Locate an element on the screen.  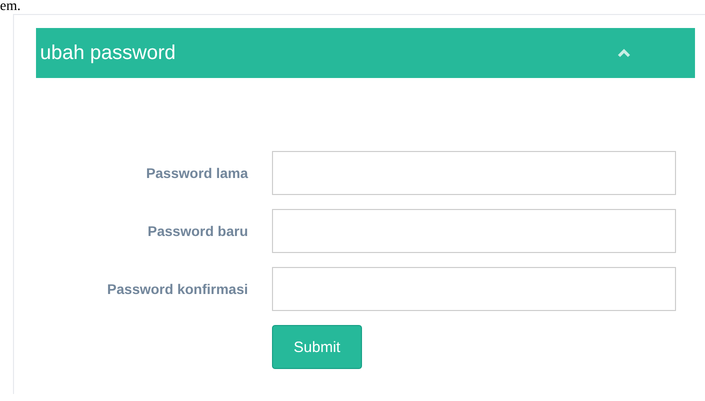
field-label: Password konfirmasi is located at coordinates (177, 289).